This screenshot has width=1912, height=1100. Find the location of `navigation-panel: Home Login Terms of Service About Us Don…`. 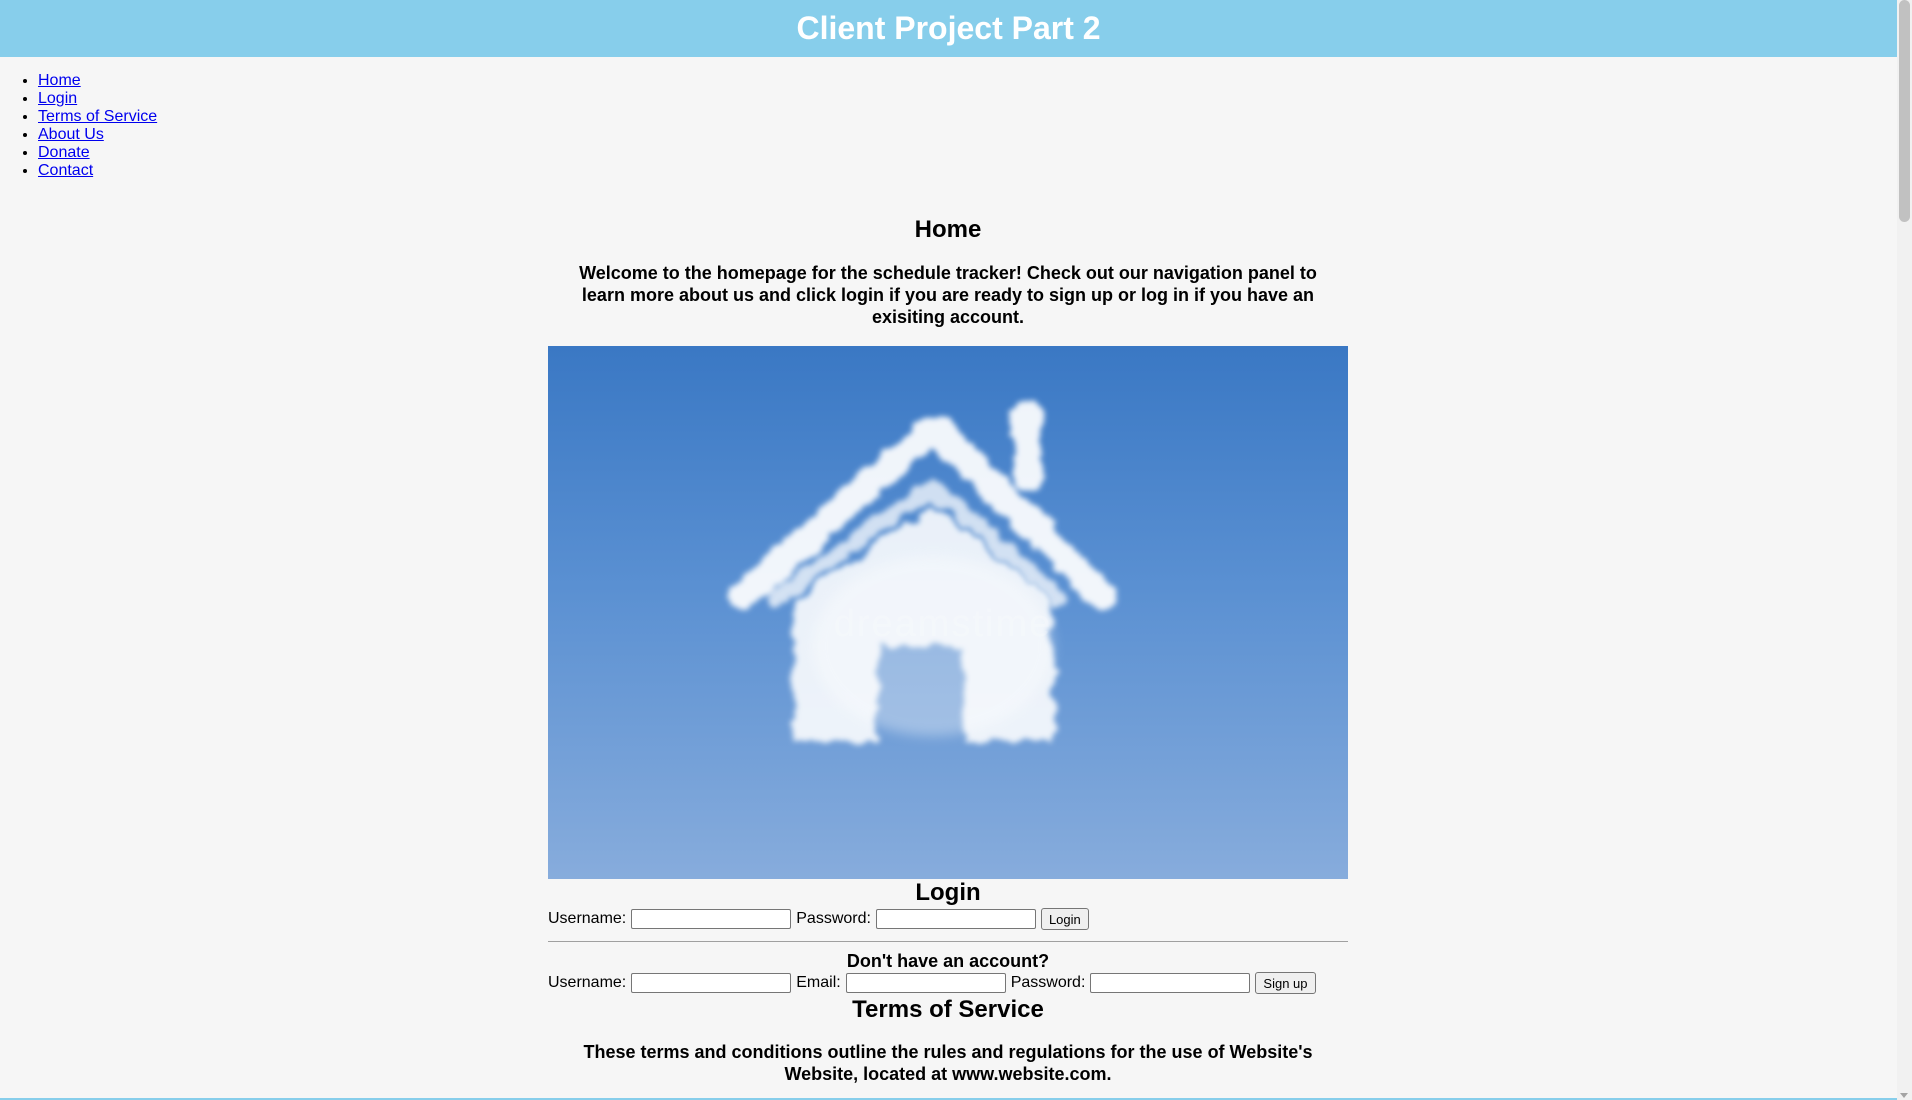

navigation-panel: Home Login Terms of Service About Us Don… is located at coordinates (78, 126).